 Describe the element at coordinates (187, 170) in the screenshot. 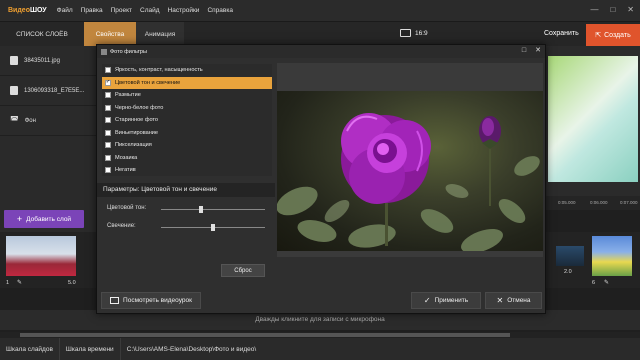

I see `filter-item: Негатив` at that location.